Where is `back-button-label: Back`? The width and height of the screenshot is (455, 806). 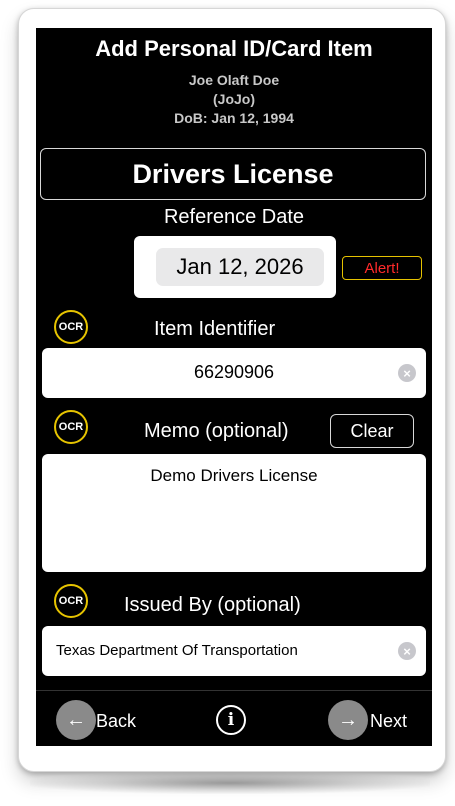
back-button-label: Back is located at coordinates (116, 721).